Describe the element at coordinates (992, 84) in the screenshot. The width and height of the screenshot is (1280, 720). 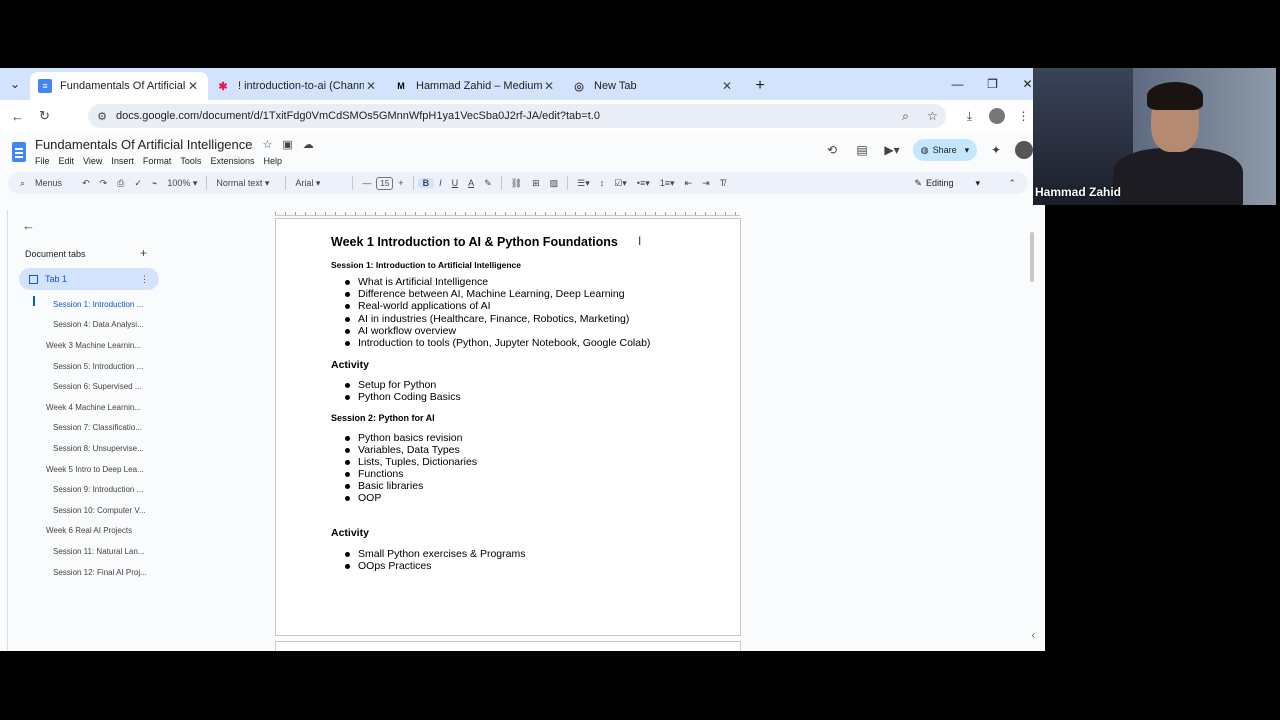
I see `restore-icon: ❐` at that location.